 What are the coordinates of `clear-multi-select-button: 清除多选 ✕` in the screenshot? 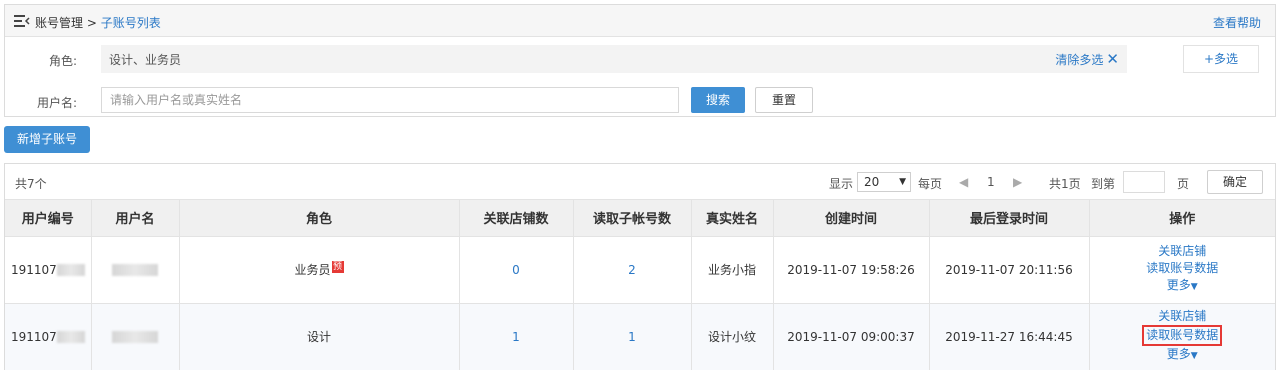 It's located at (1087, 59).